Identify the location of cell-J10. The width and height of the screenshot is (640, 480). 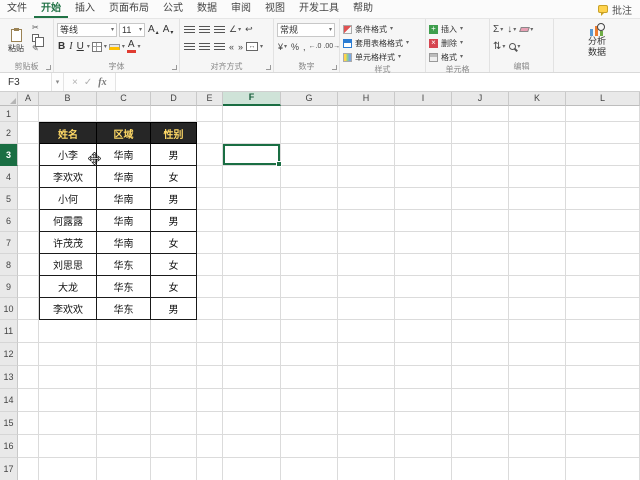
(480, 309).